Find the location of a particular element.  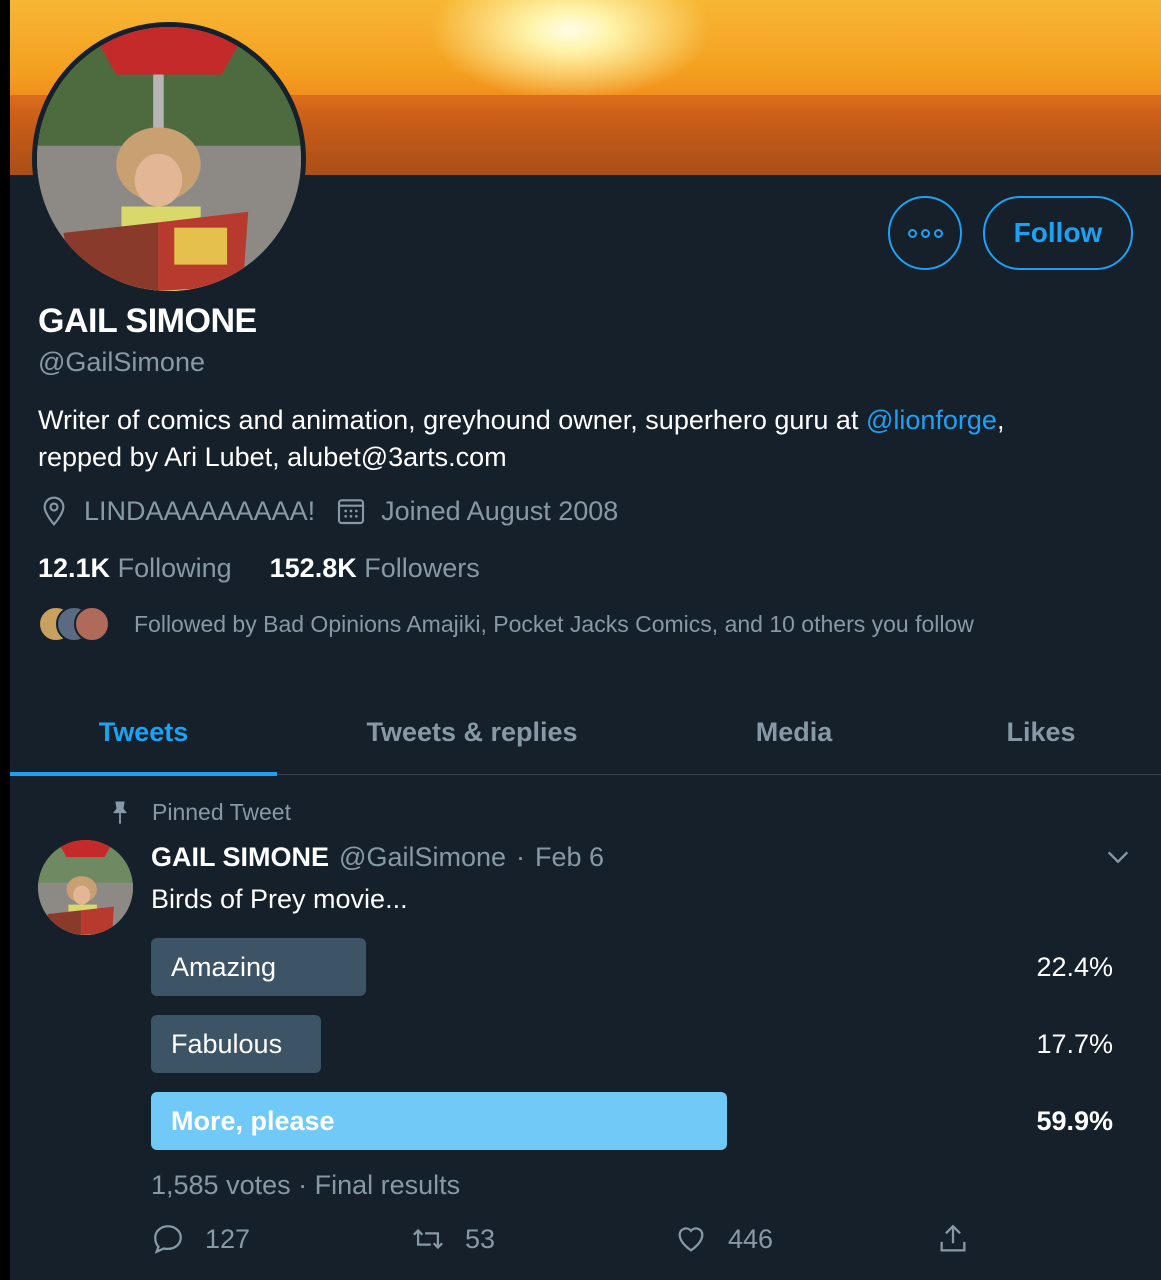

pinned-label: Pinned Tweet is located at coordinates (221, 811).